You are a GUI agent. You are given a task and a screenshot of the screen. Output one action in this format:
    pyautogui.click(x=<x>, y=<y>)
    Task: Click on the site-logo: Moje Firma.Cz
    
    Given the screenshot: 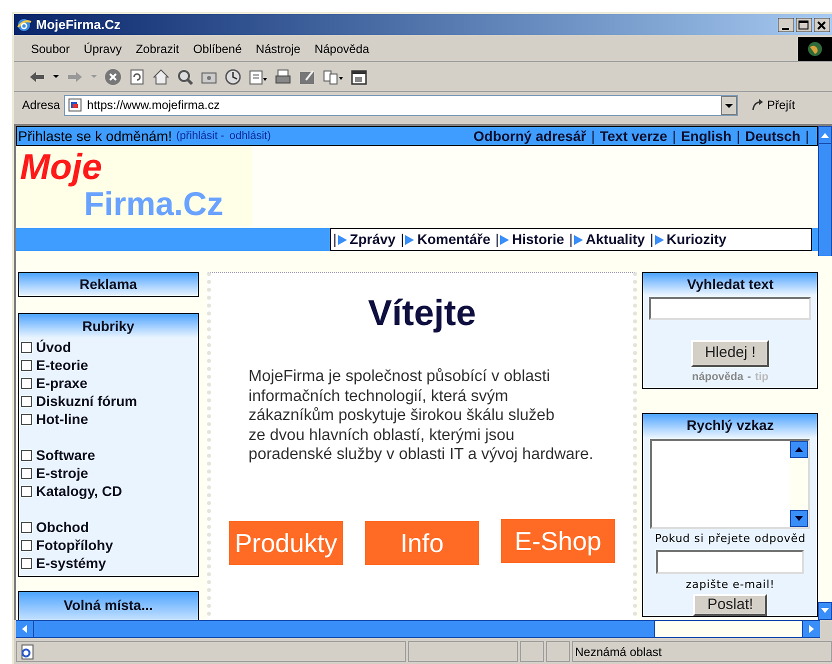 What is the action you would take?
    pyautogui.click(x=134, y=186)
    